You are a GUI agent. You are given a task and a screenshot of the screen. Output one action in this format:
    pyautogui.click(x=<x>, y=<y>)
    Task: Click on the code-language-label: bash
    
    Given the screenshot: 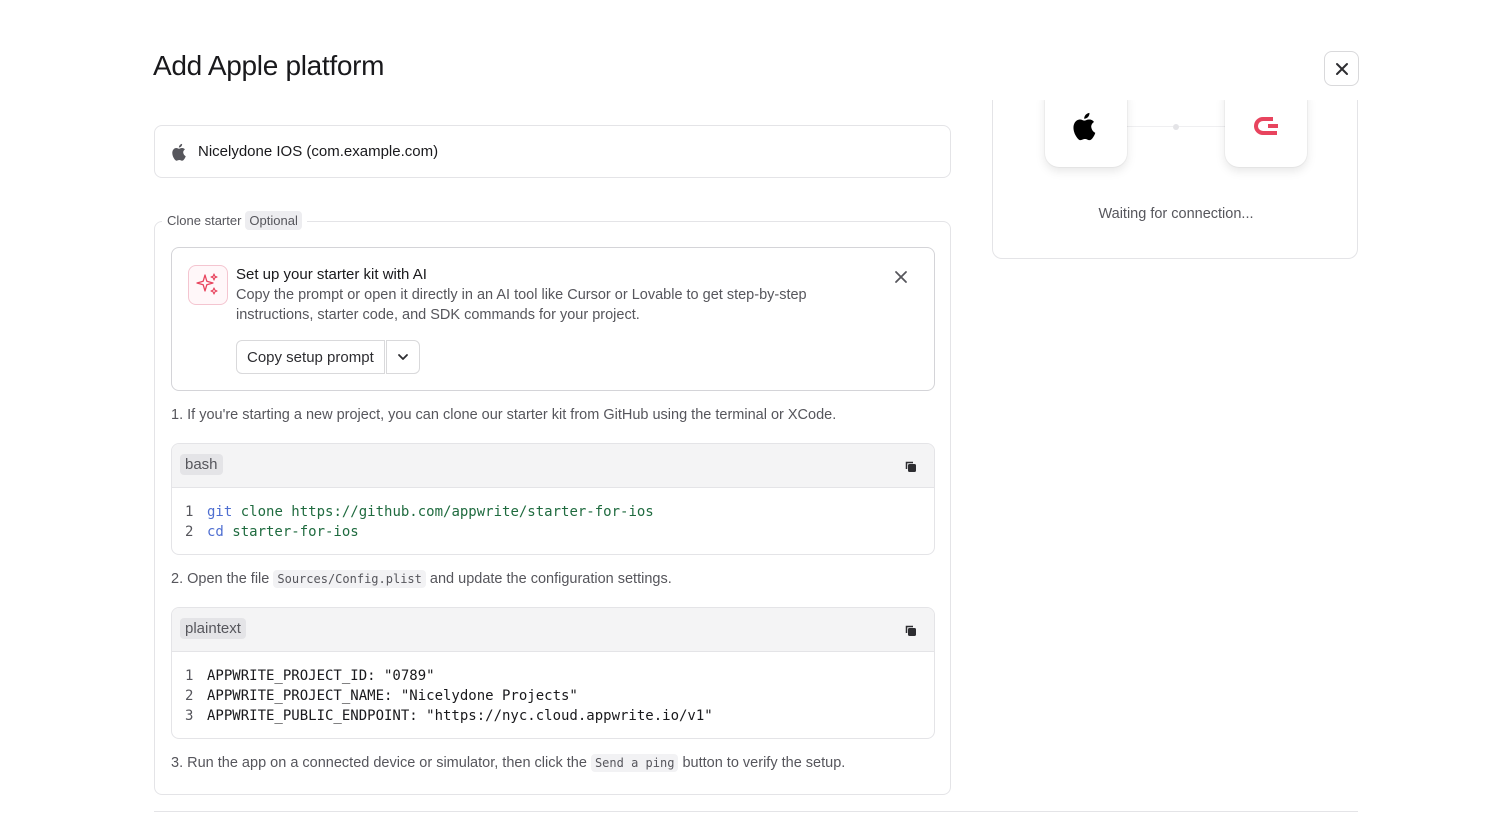 What is the action you would take?
    pyautogui.click(x=201, y=464)
    